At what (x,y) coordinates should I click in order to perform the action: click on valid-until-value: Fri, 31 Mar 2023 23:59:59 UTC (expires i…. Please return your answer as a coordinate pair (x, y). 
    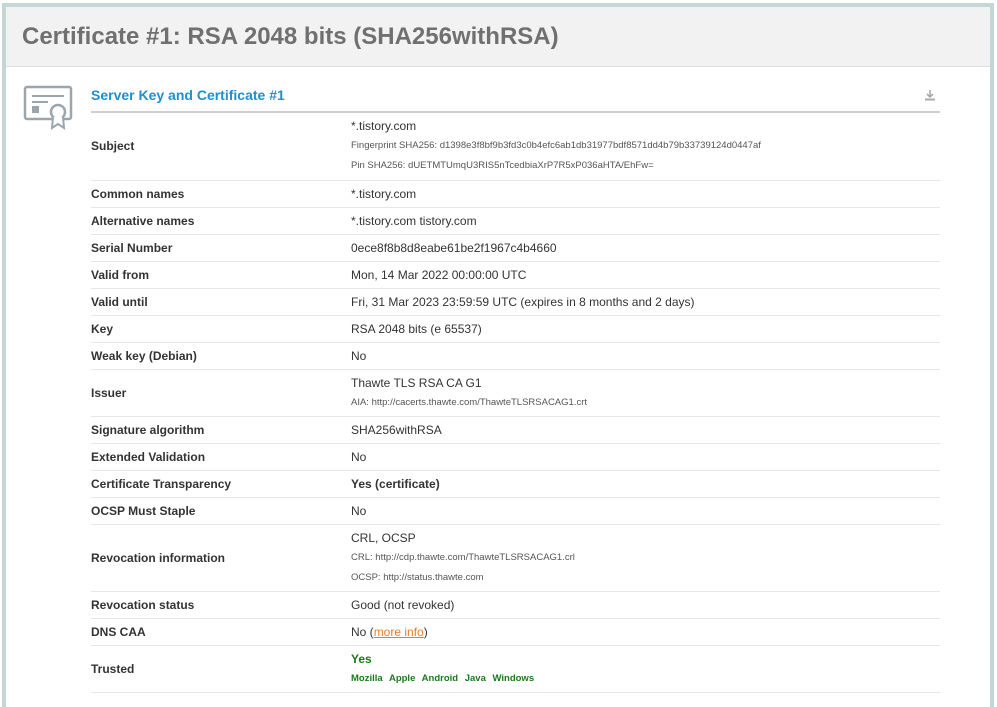
    Looking at the image, I should click on (643, 302).